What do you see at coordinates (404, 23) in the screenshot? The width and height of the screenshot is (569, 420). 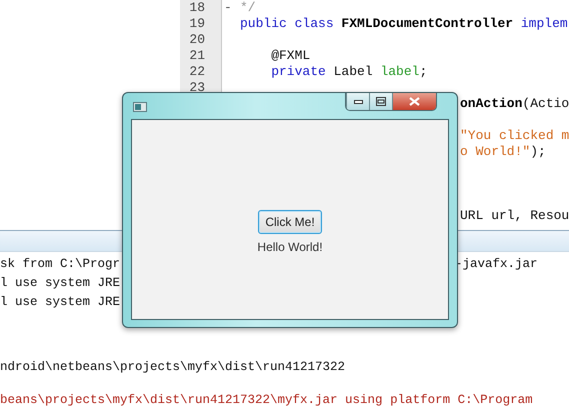 I see `code-line: public class FXMLDocumentController implem` at bounding box center [404, 23].